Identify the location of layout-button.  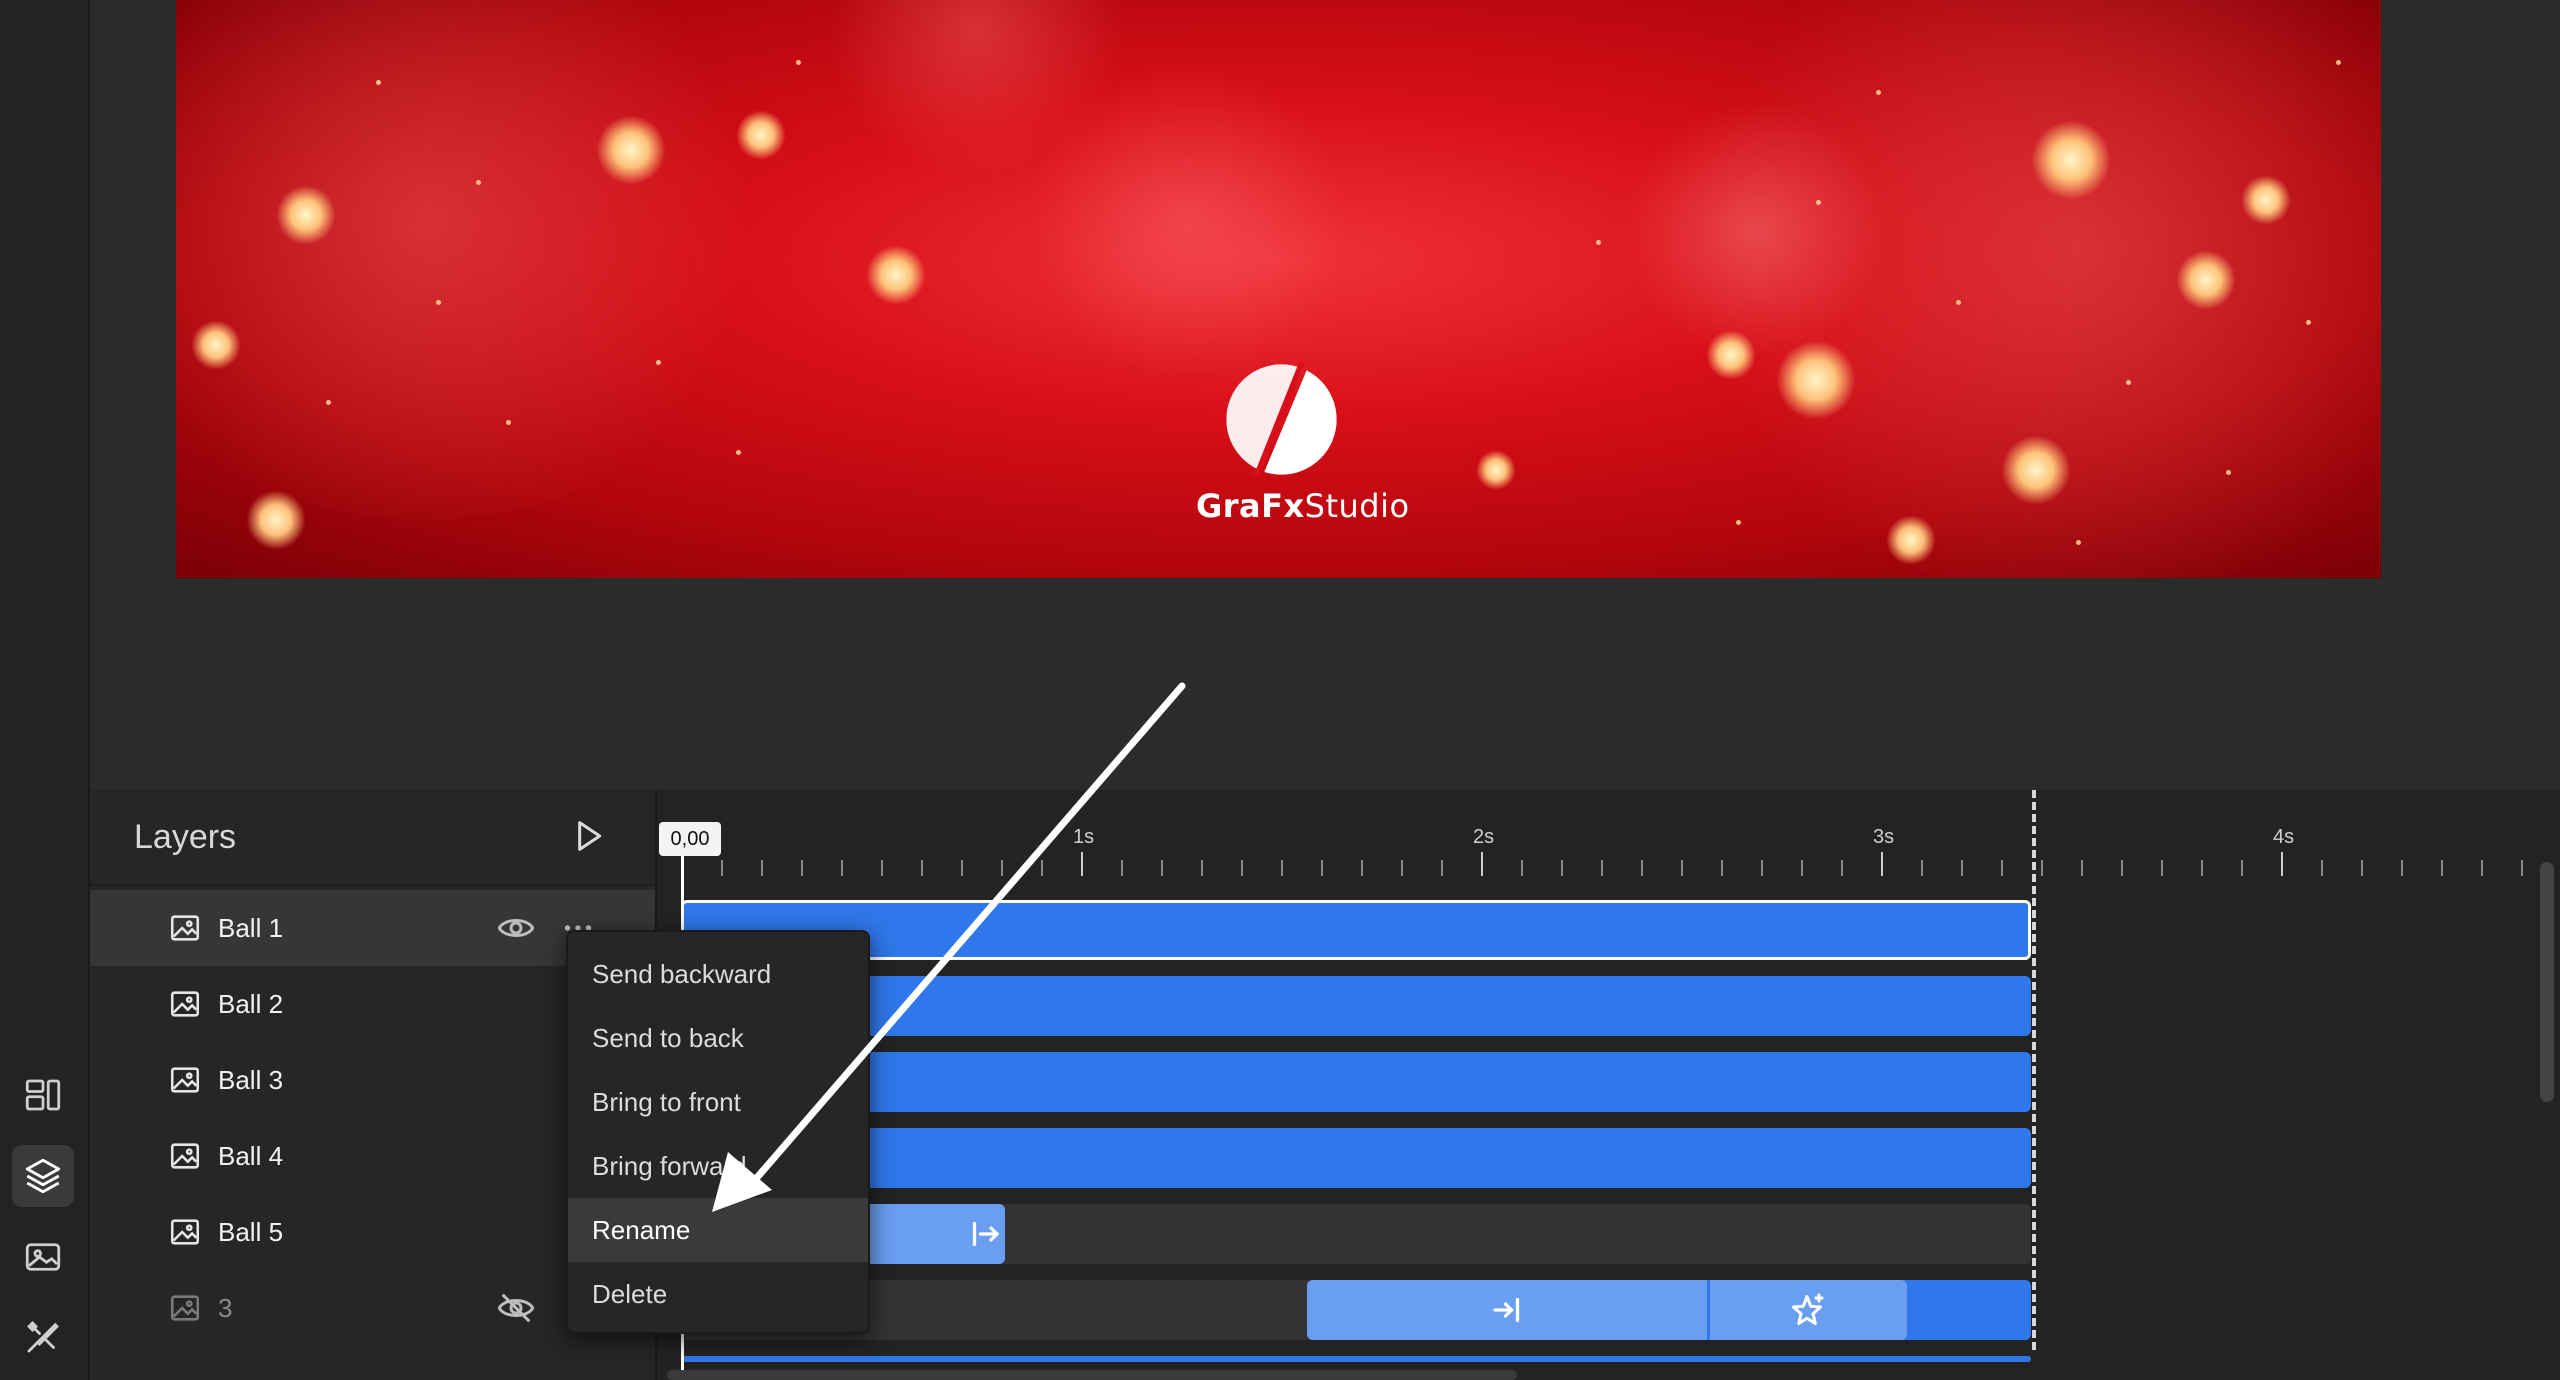
(43, 1095).